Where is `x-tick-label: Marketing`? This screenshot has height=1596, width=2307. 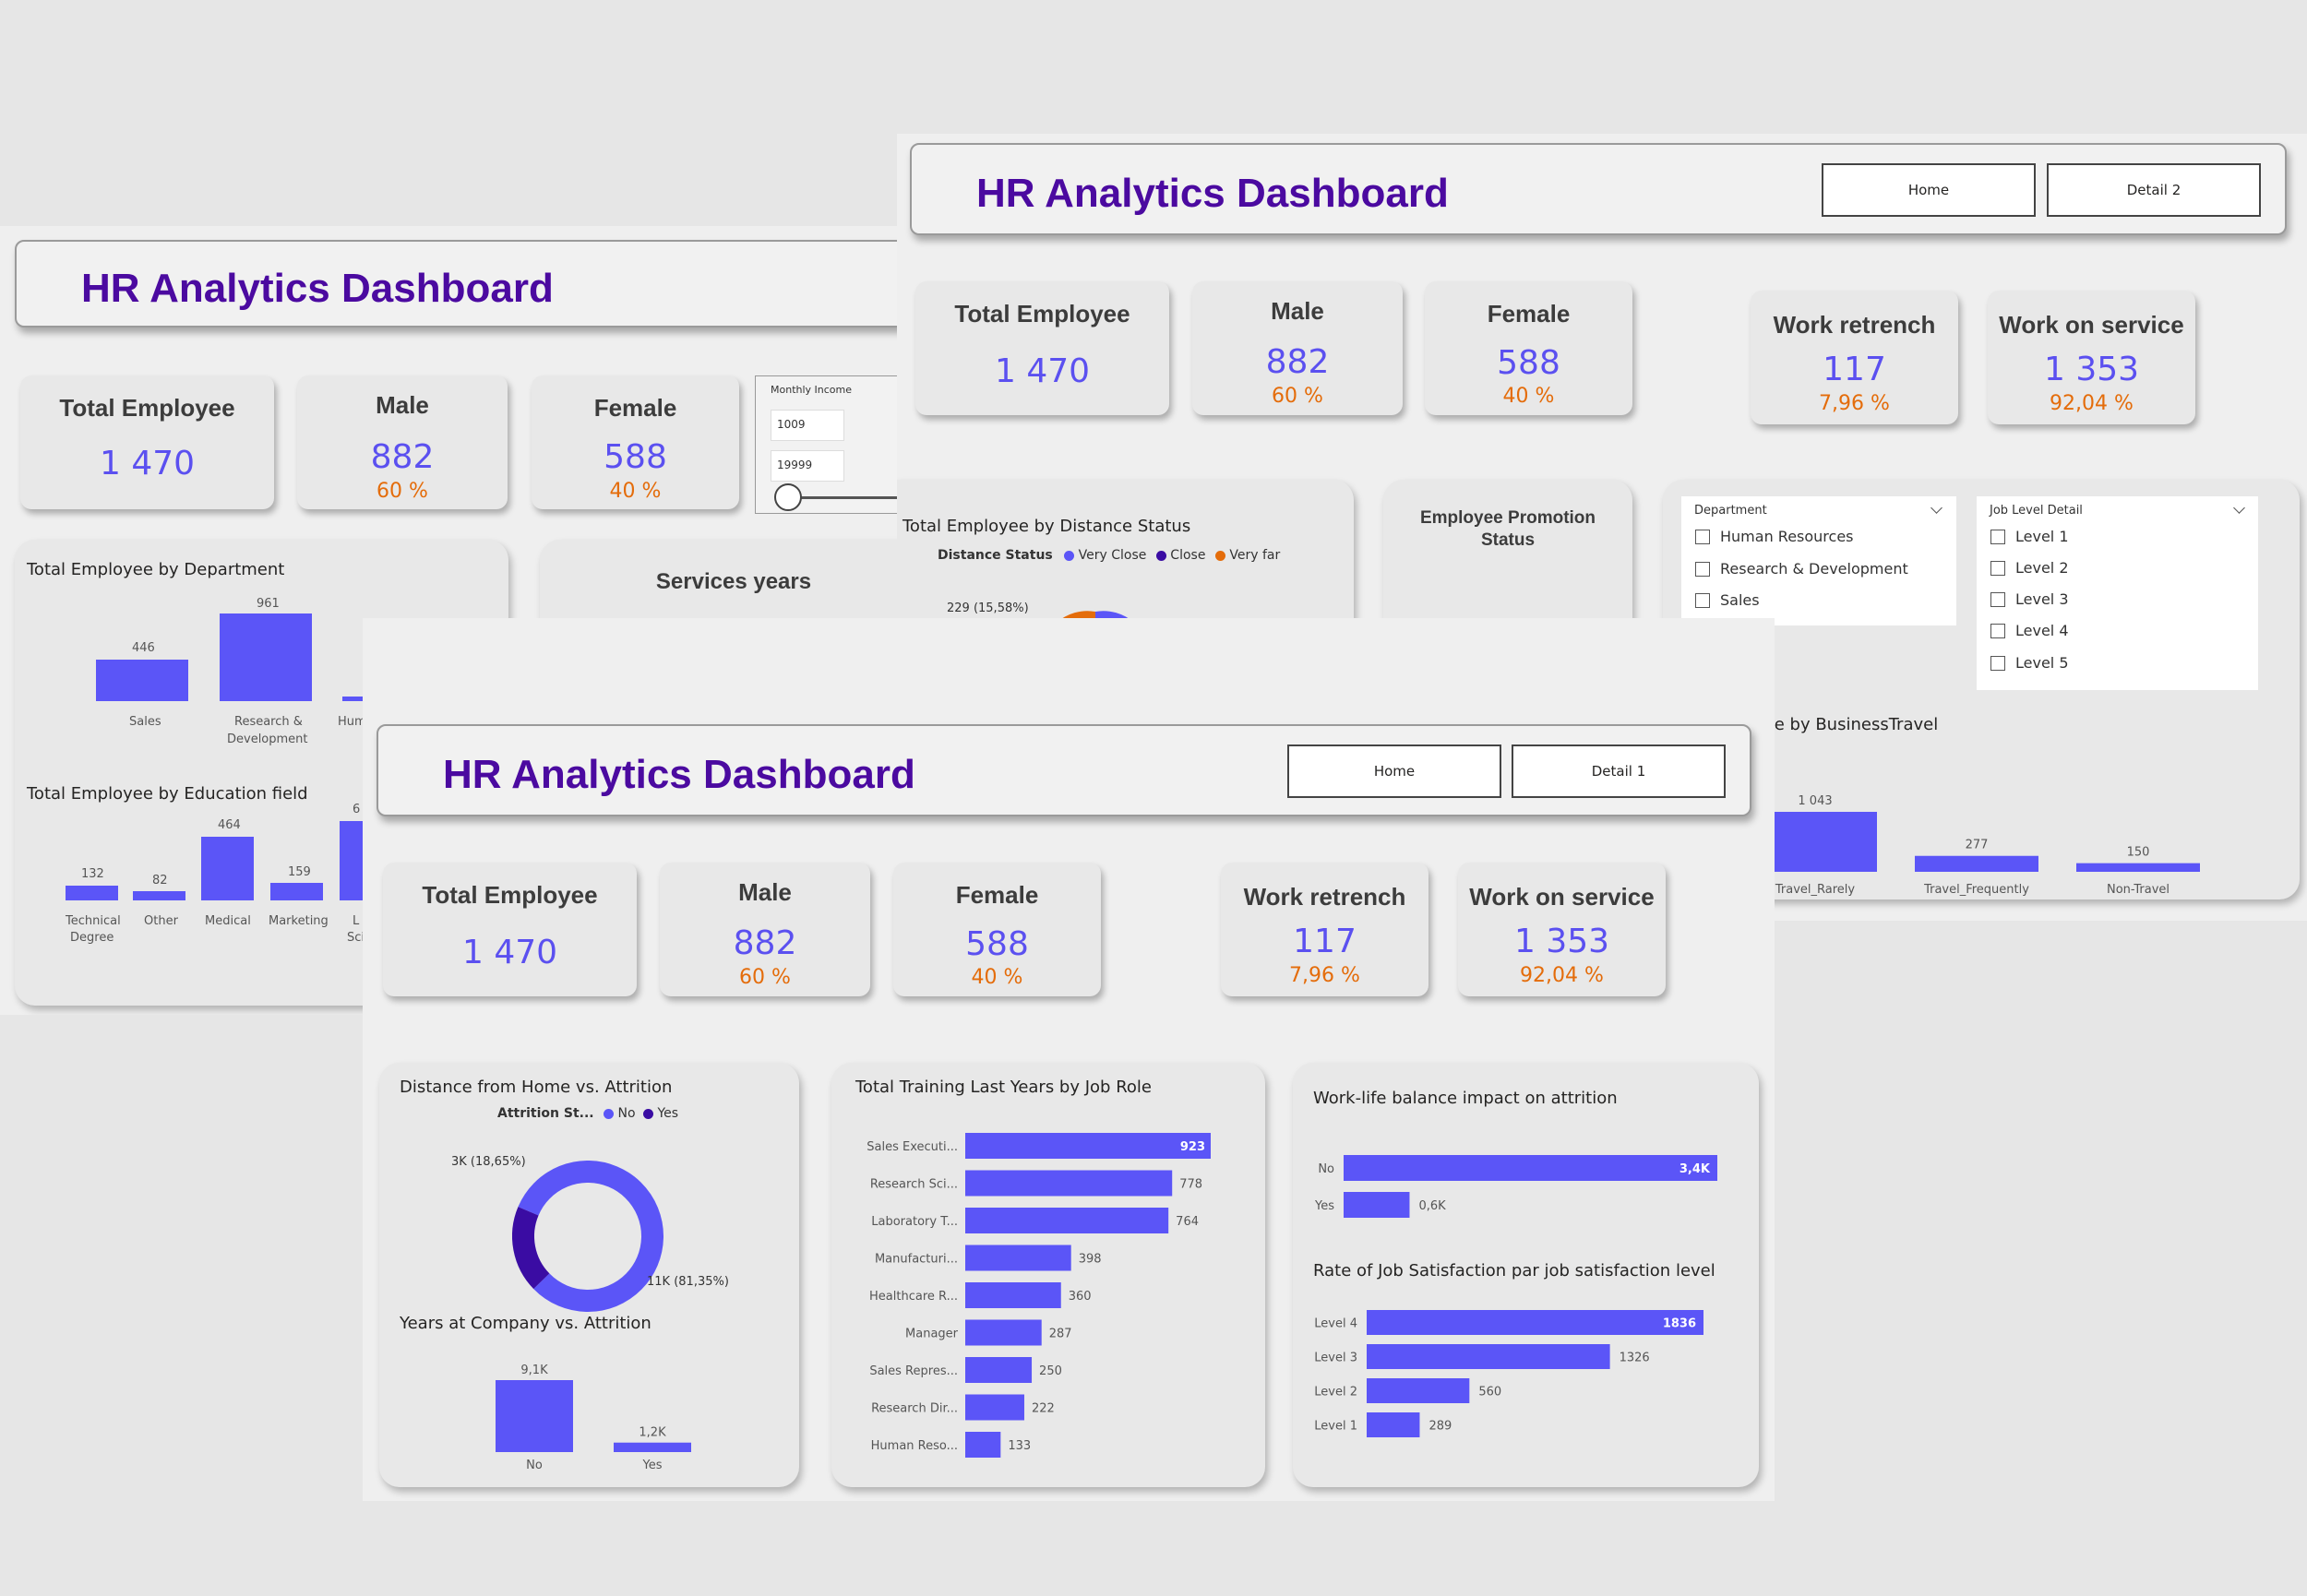 x-tick-label: Marketing is located at coordinates (299, 921).